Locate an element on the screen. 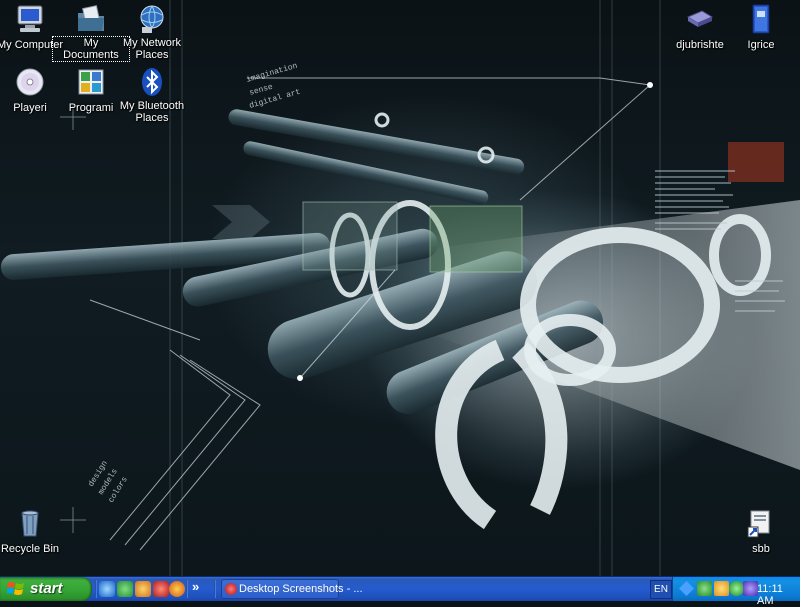 This screenshot has height=607, width=800. desktop-icon-label: My Network Places is located at coordinates (152, 49).